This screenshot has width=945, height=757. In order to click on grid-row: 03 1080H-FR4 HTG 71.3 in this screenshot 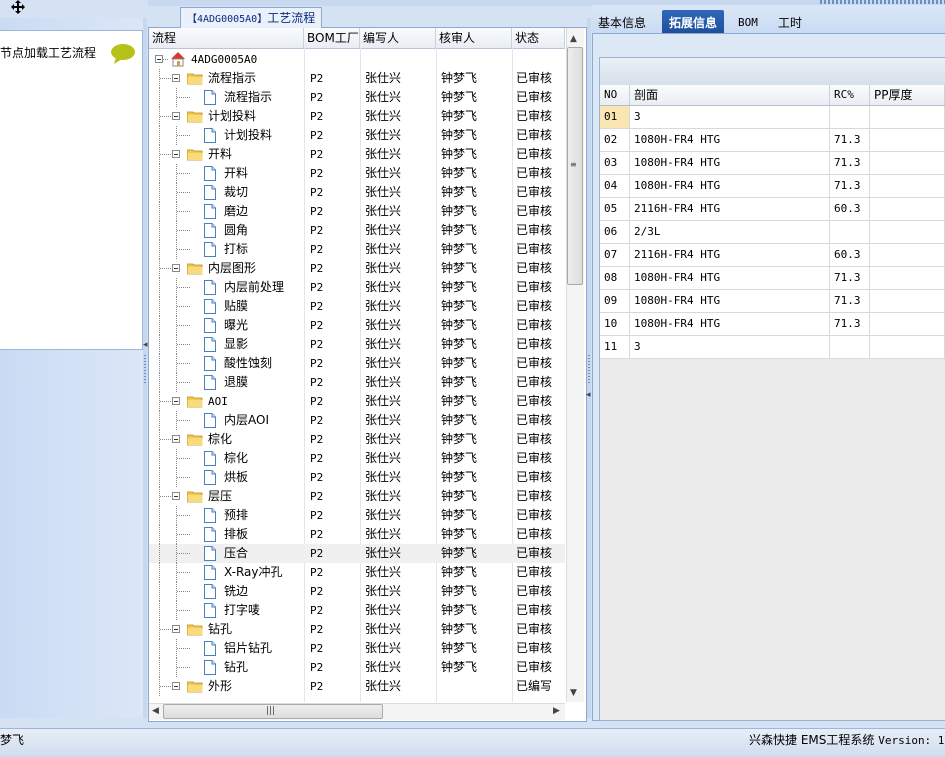, I will do `click(772, 163)`.